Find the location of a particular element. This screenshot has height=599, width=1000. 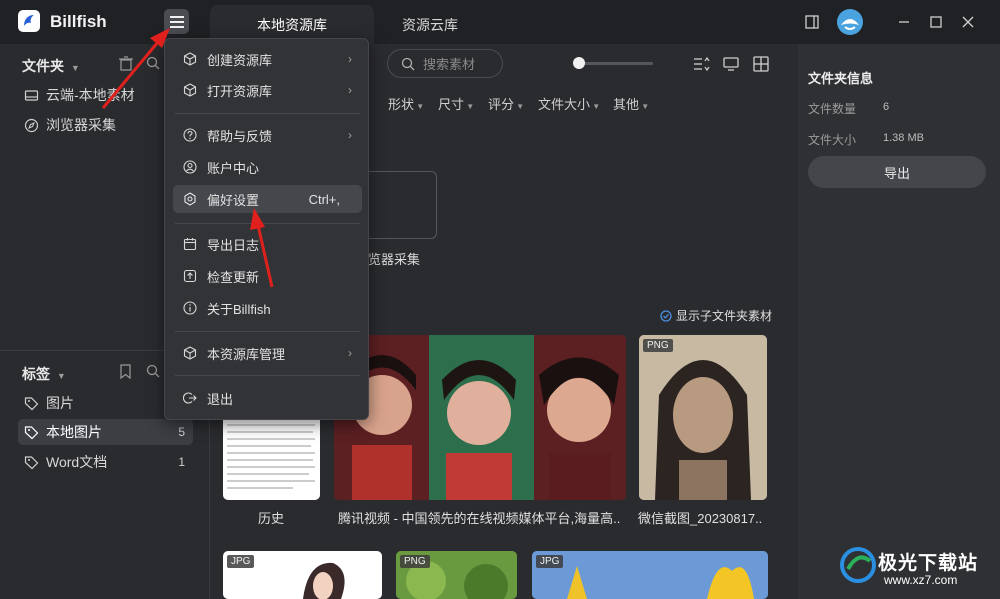

filter-label: 评分 is located at coordinates (501, 104).